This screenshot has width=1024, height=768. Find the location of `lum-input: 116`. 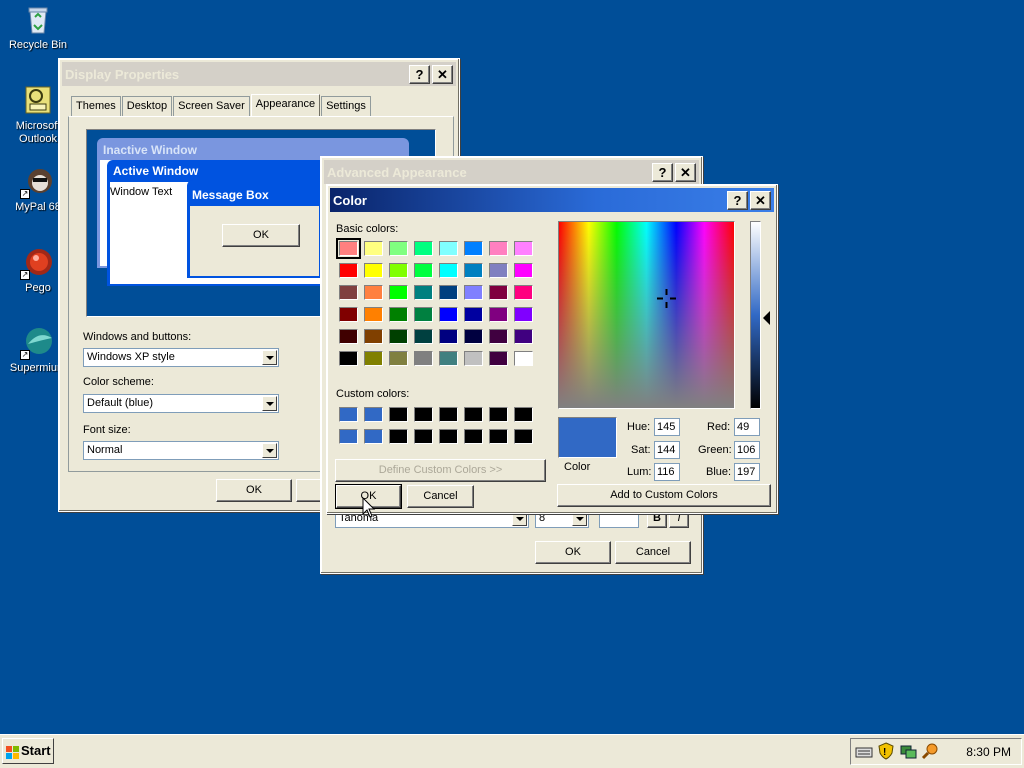

lum-input: 116 is located at coordinates (667, 472).